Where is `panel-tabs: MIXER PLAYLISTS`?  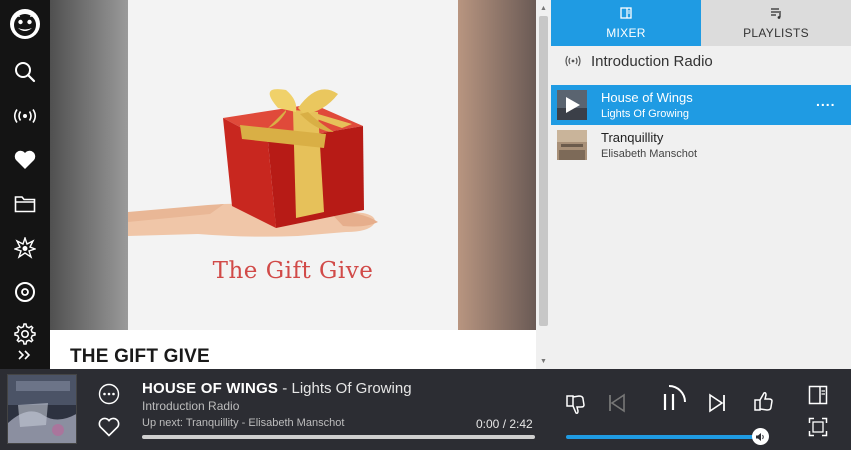 panel-tabs: MIXER PLAYLISTS is located at coordinates (701, 23).